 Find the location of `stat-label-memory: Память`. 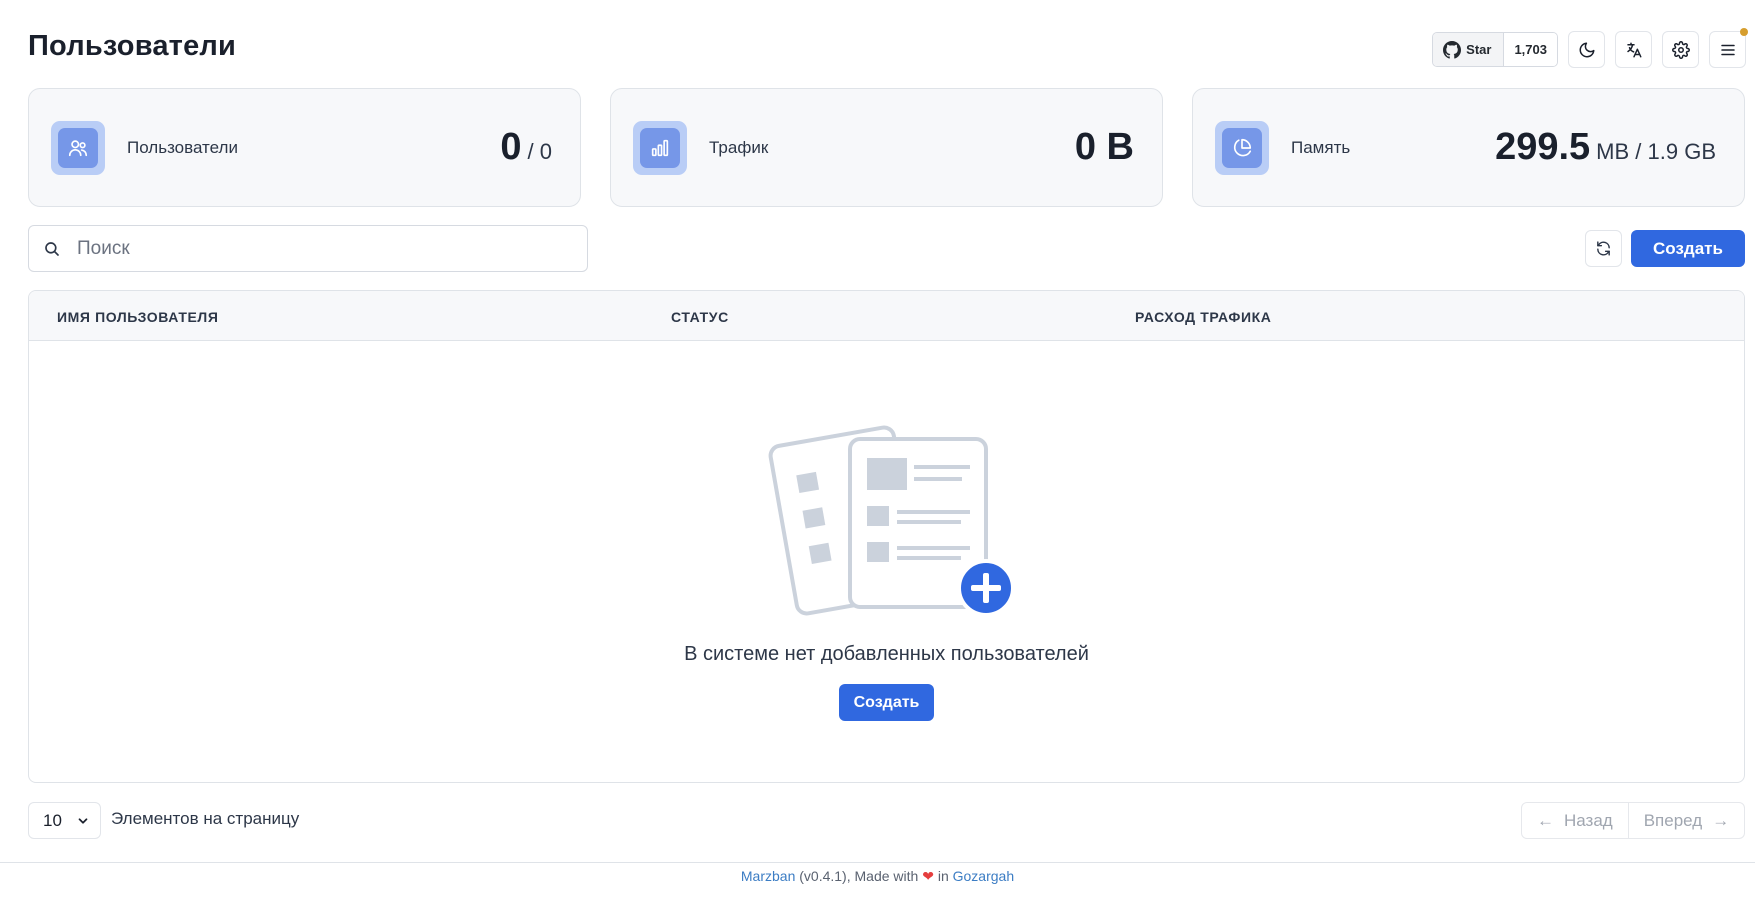

stat-label-memory: Память is located at coordinates (1321, 147).